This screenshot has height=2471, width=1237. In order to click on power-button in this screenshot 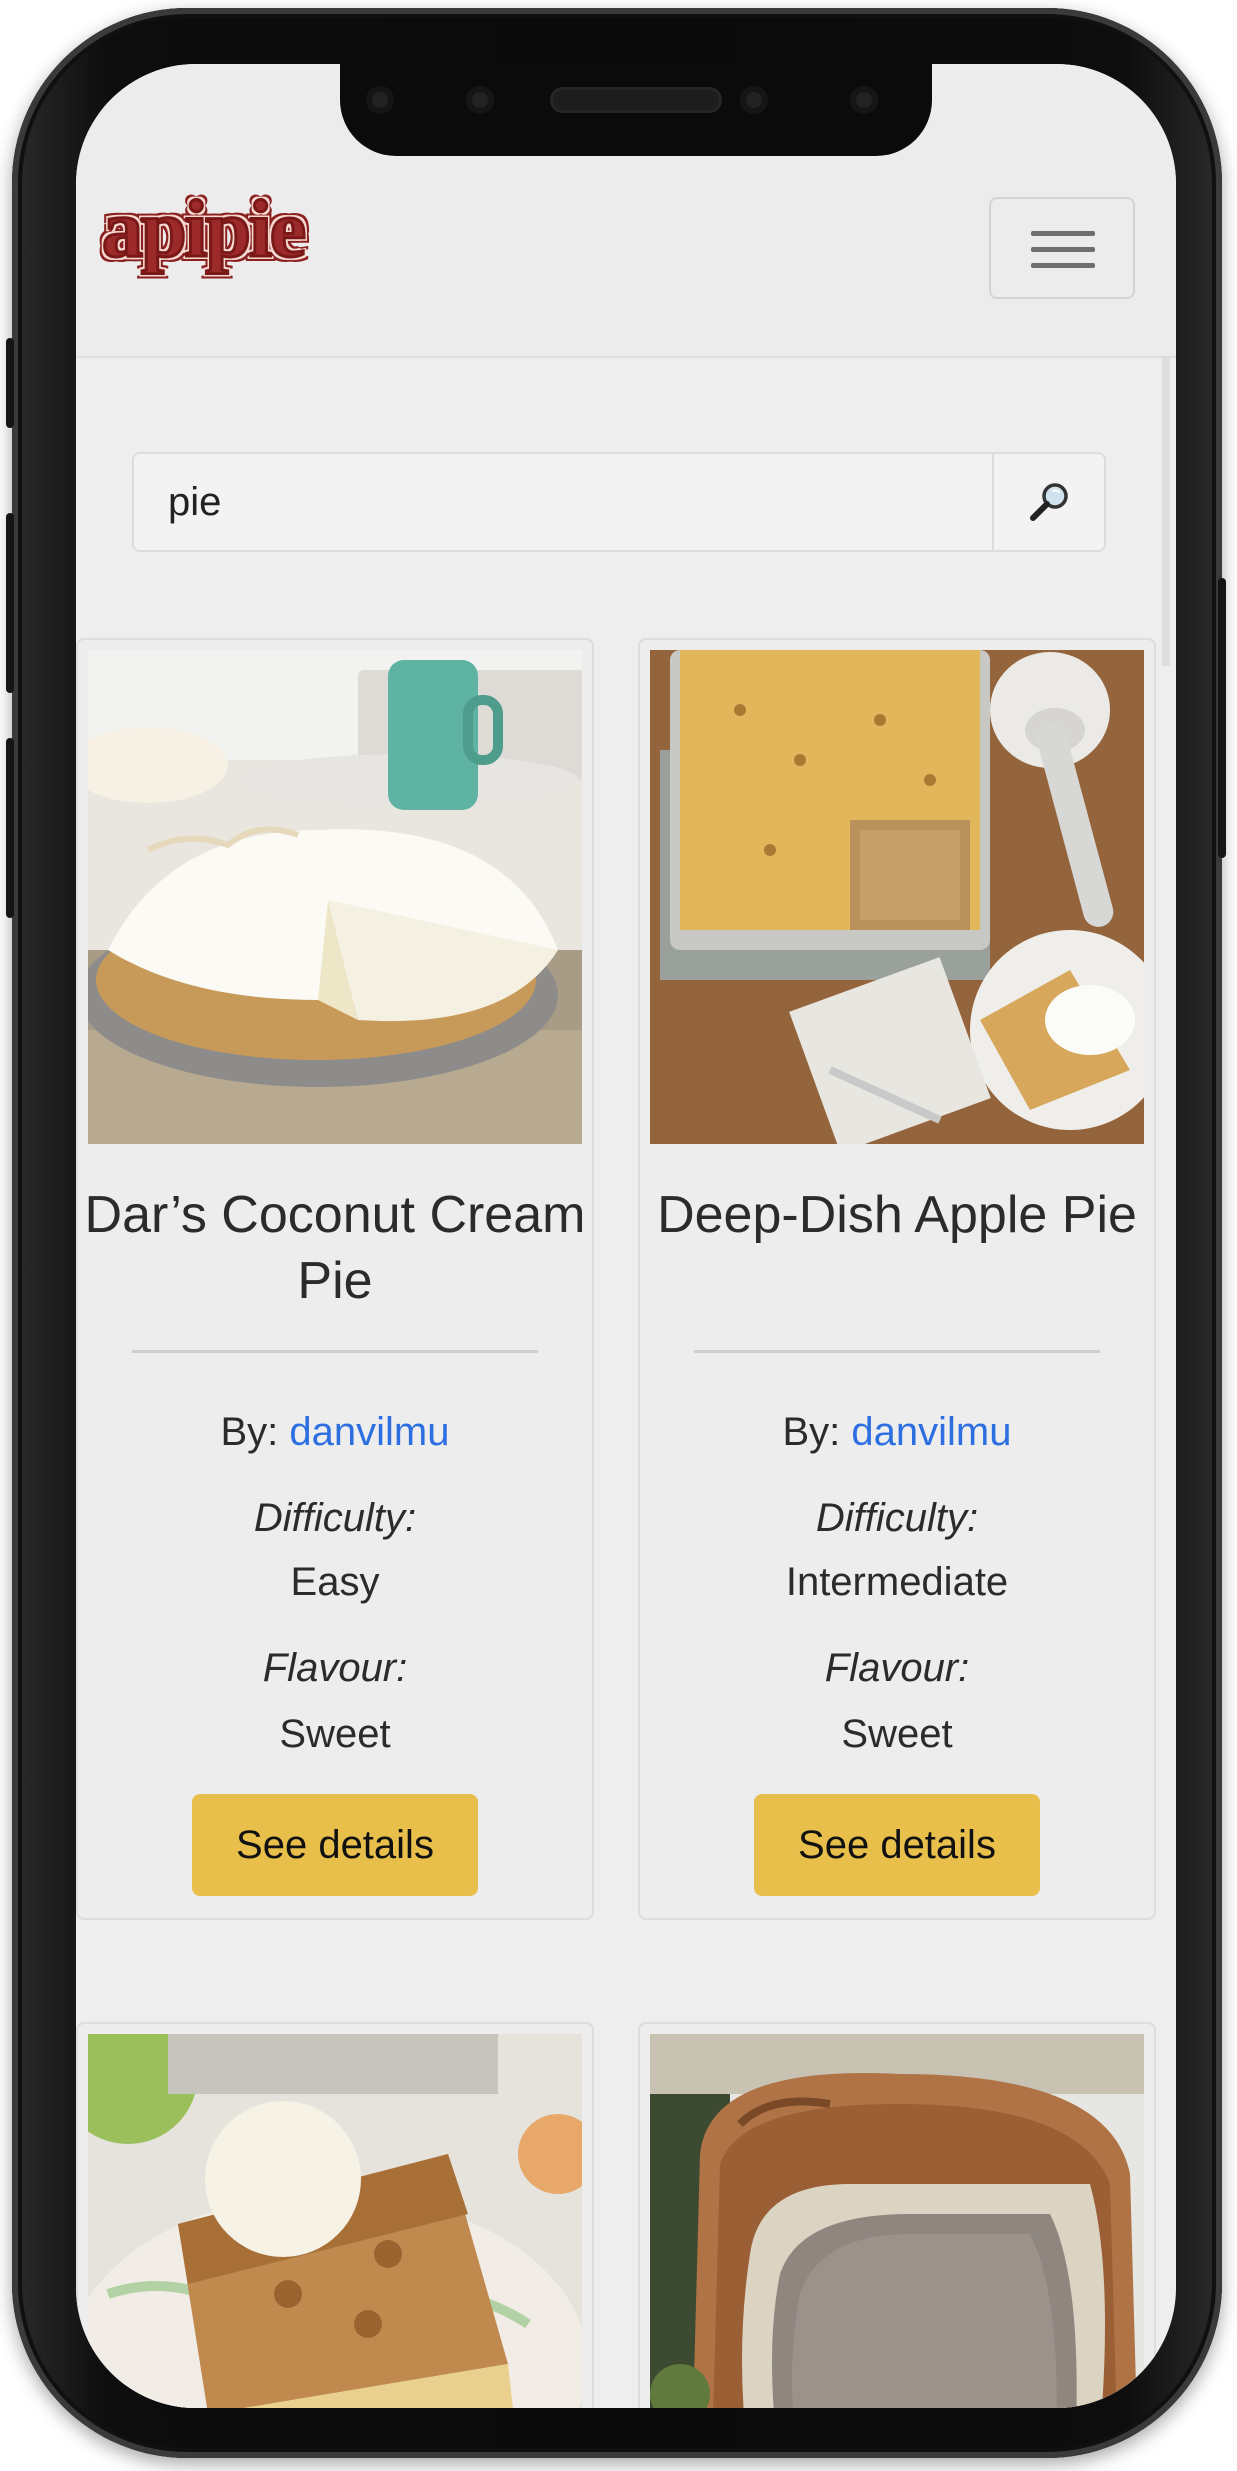, I will do `click(1222, 718)`.